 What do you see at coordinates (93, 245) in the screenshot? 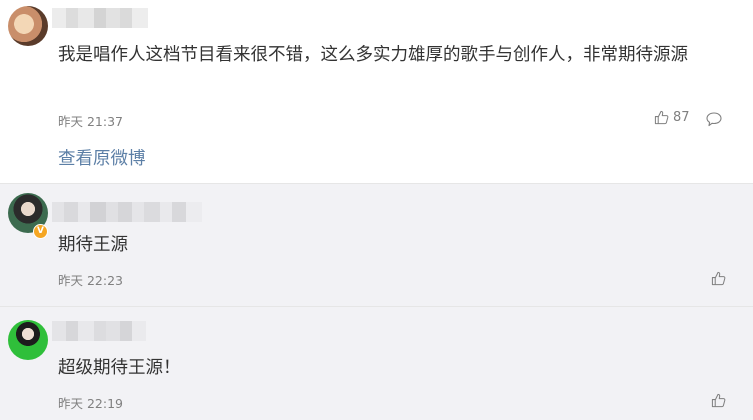
I see `comment-text: 期待王源` at bounding box center [93, 245].